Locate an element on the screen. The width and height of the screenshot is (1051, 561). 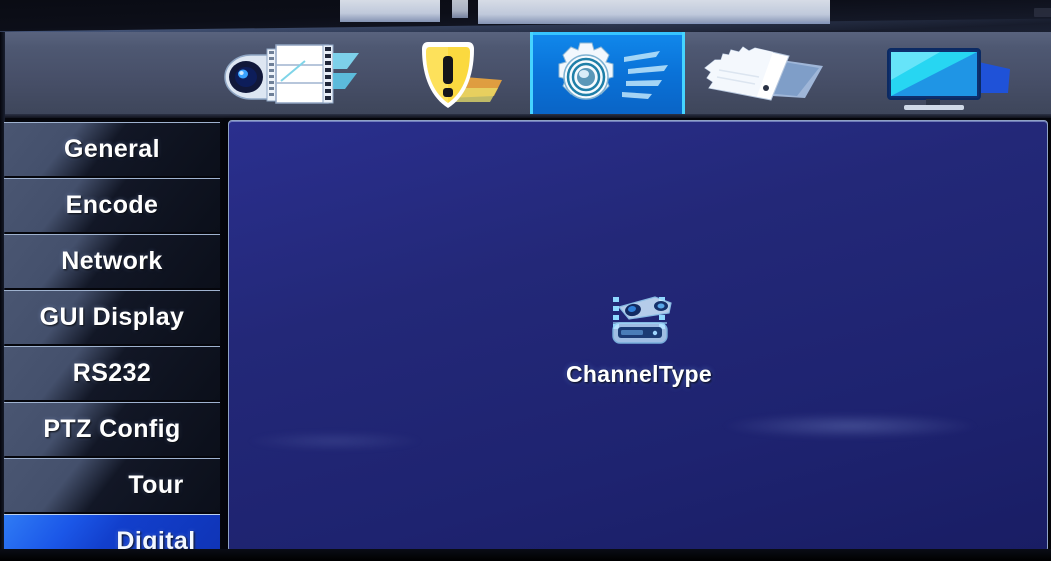
sidebar-item-encode: Encode is located at coordinates (112, 205).